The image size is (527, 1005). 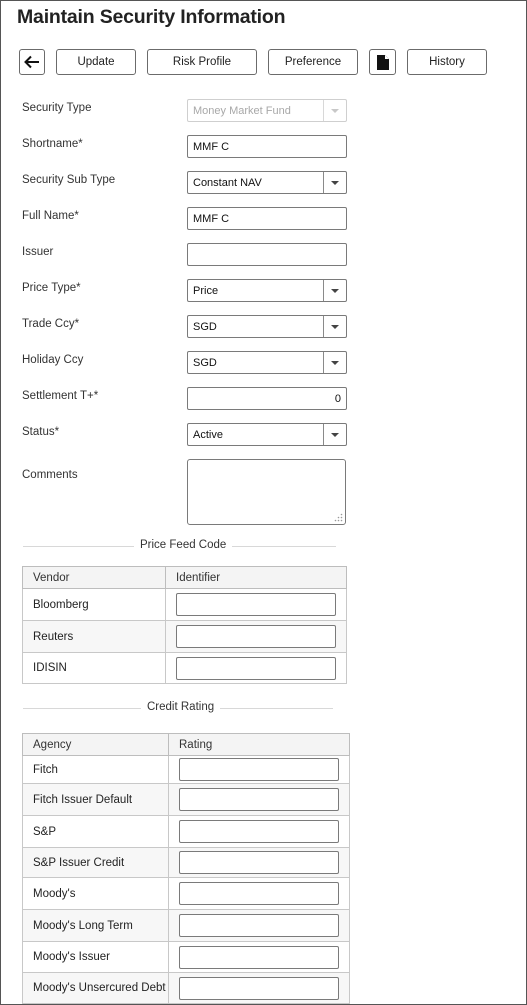 I want to click on vendor-column-header: Vendor, so click(x=94, y=577).